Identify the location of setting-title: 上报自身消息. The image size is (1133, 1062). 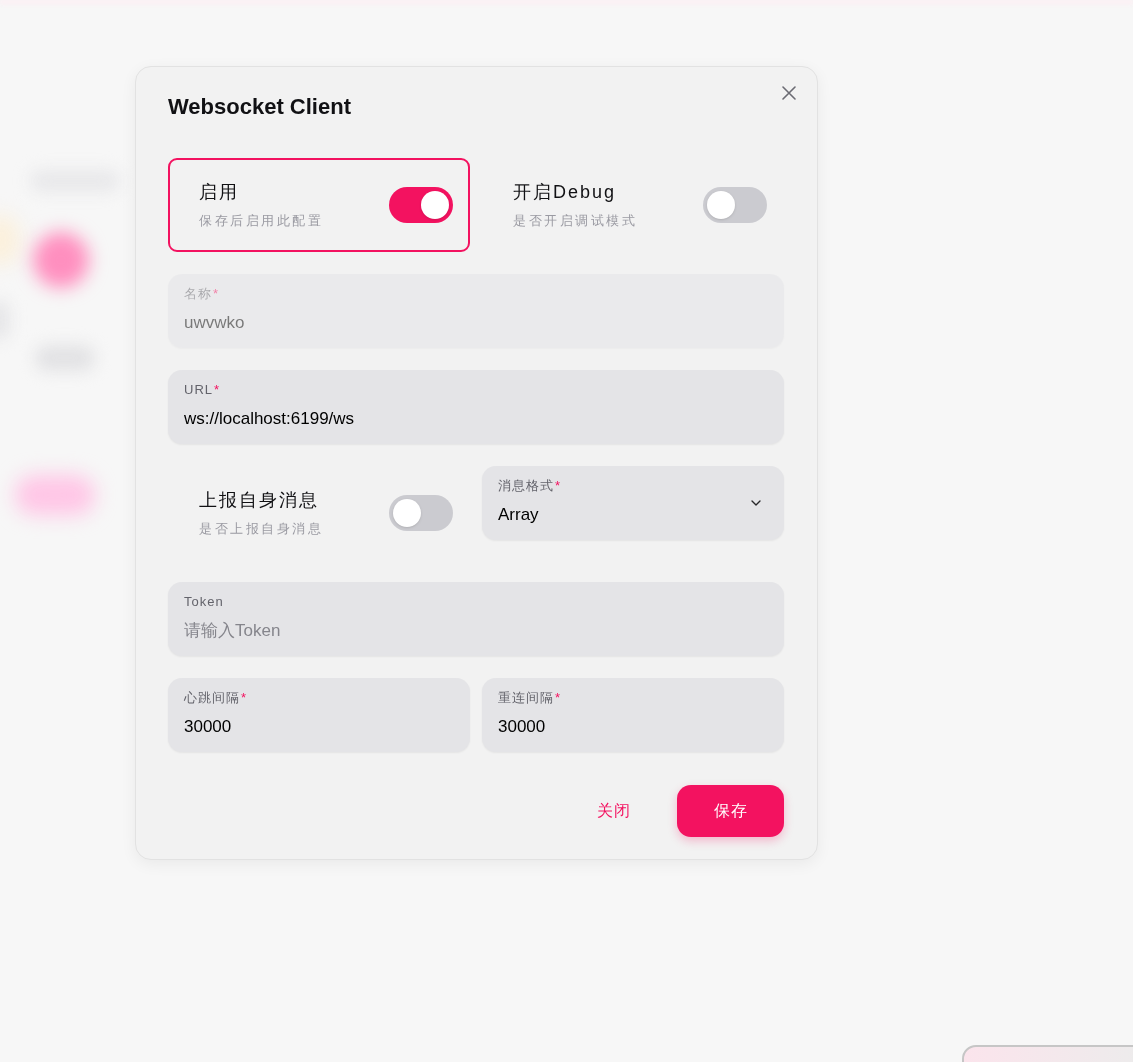
(259, 500).